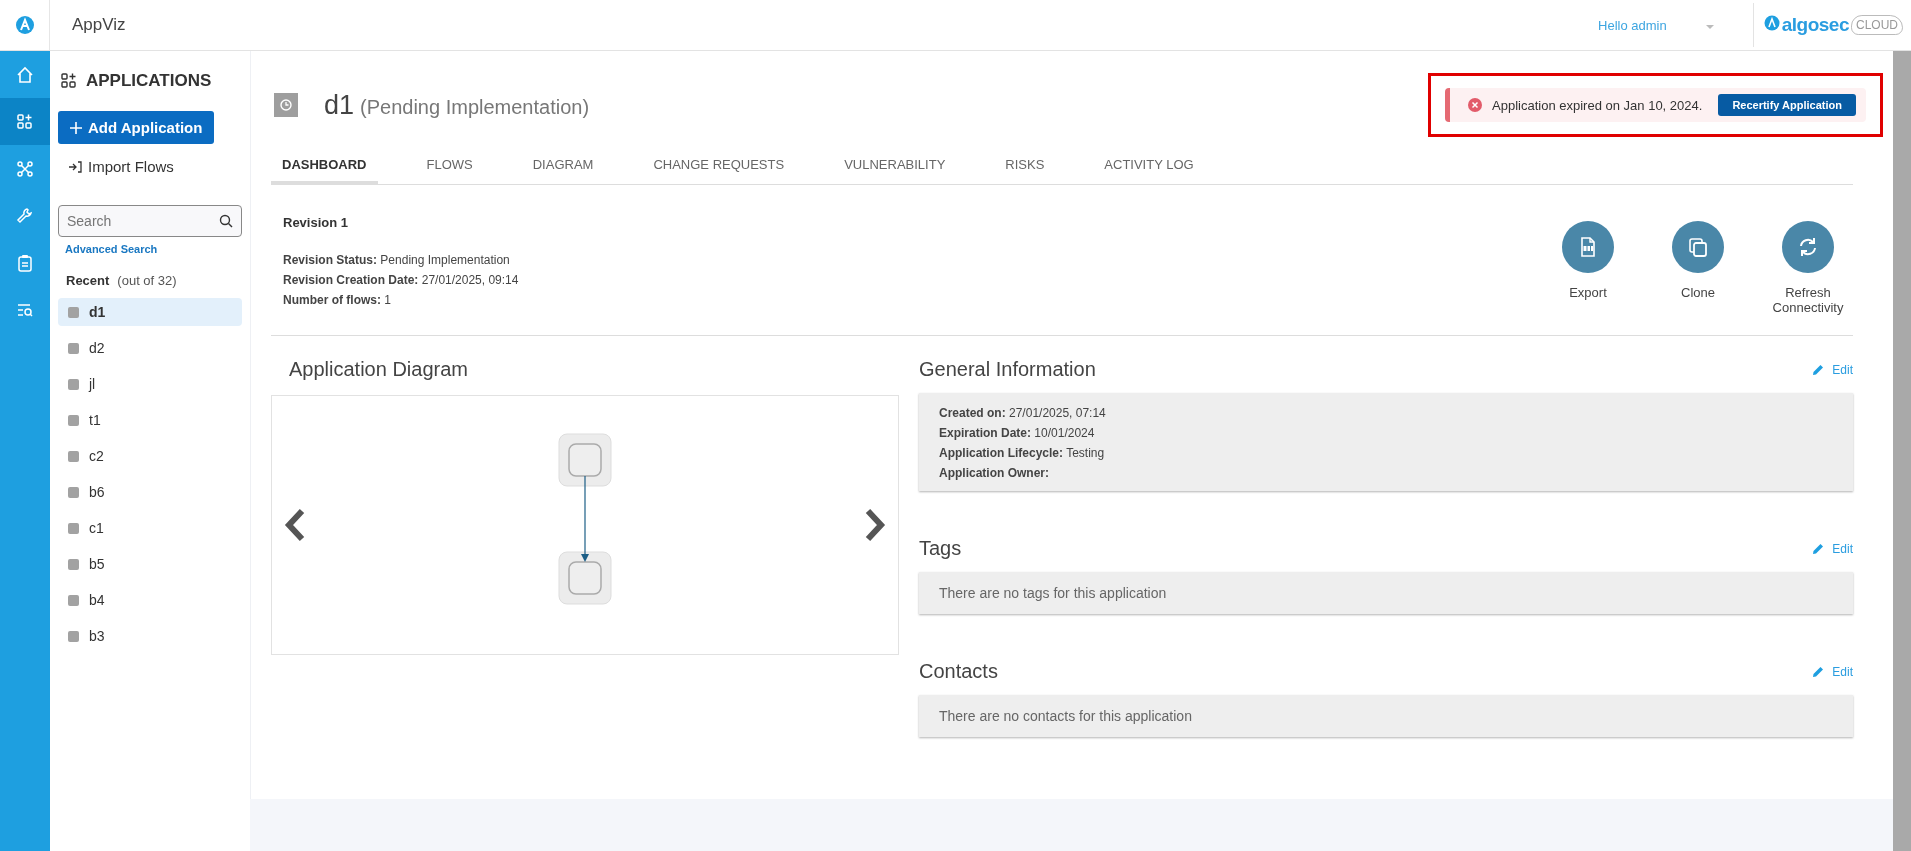 The width and height of the screenshot is (1911, 851). Describe the element at coordinates (150, 384) in the screenshot. I see `application-item: jl` at that location.